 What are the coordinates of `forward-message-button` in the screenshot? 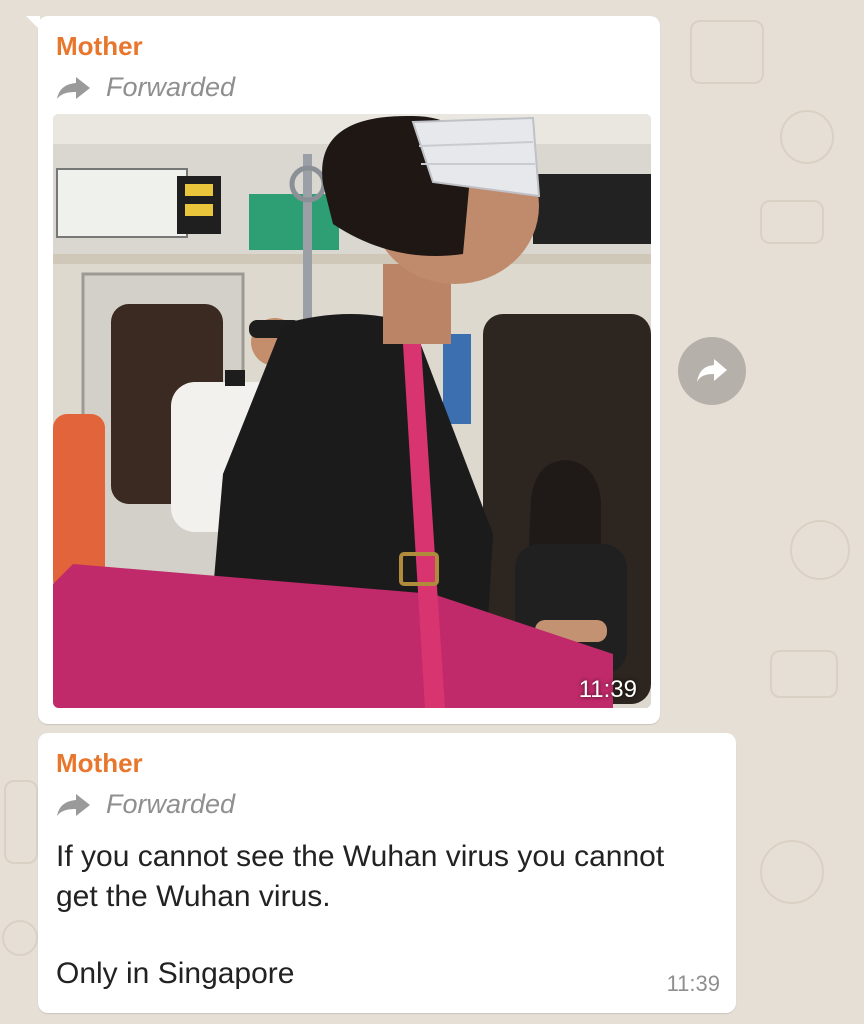 It's located at (712, 371).